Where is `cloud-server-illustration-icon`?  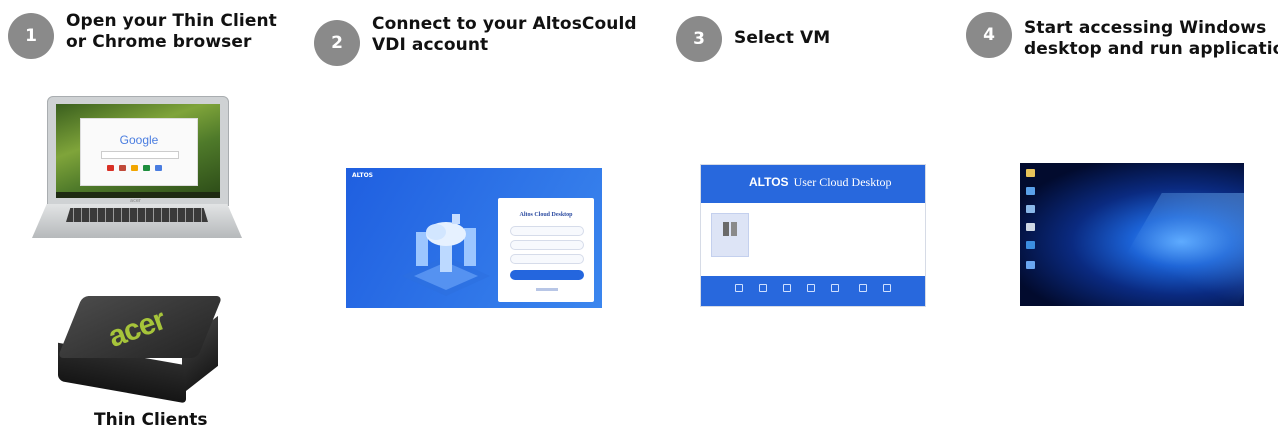
cloud-server-illustration-icon is located at coordinates (446, 255).